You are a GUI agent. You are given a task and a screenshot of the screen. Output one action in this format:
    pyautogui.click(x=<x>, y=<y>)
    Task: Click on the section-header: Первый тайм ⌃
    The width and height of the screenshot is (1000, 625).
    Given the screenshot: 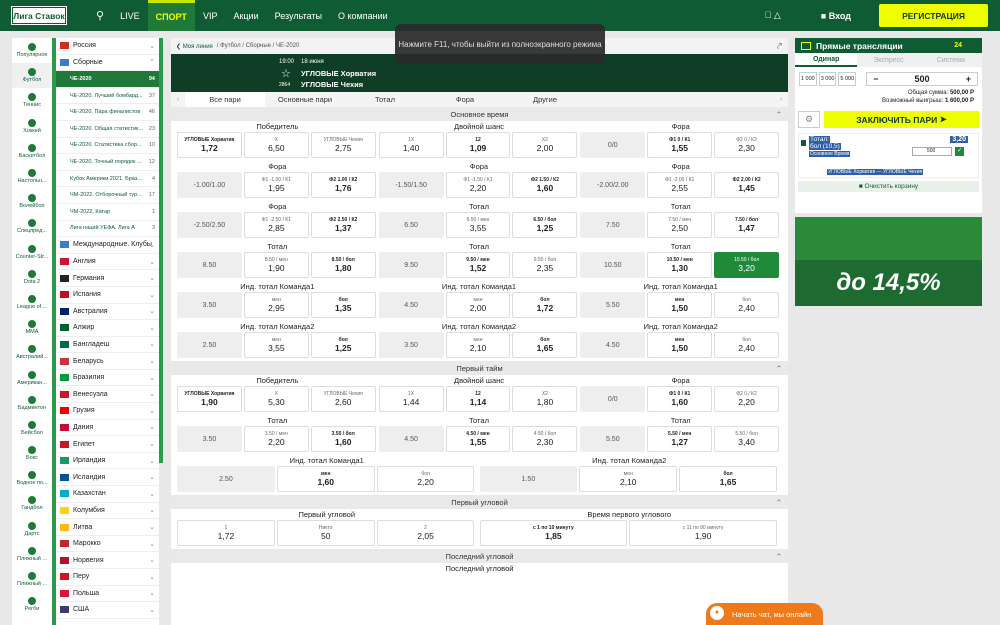 What is the action you would take?
    pyautogui.click(x=479, y=368)
    